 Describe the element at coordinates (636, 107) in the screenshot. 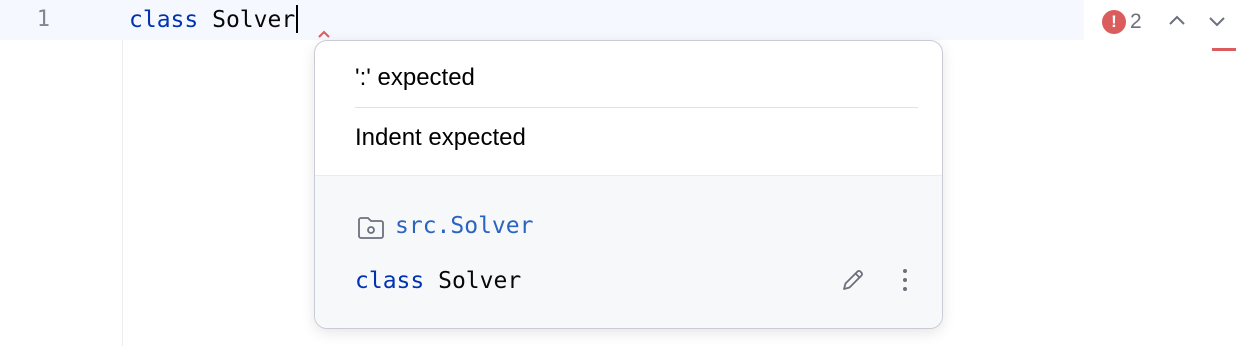

I see `problem-divider` at that location.